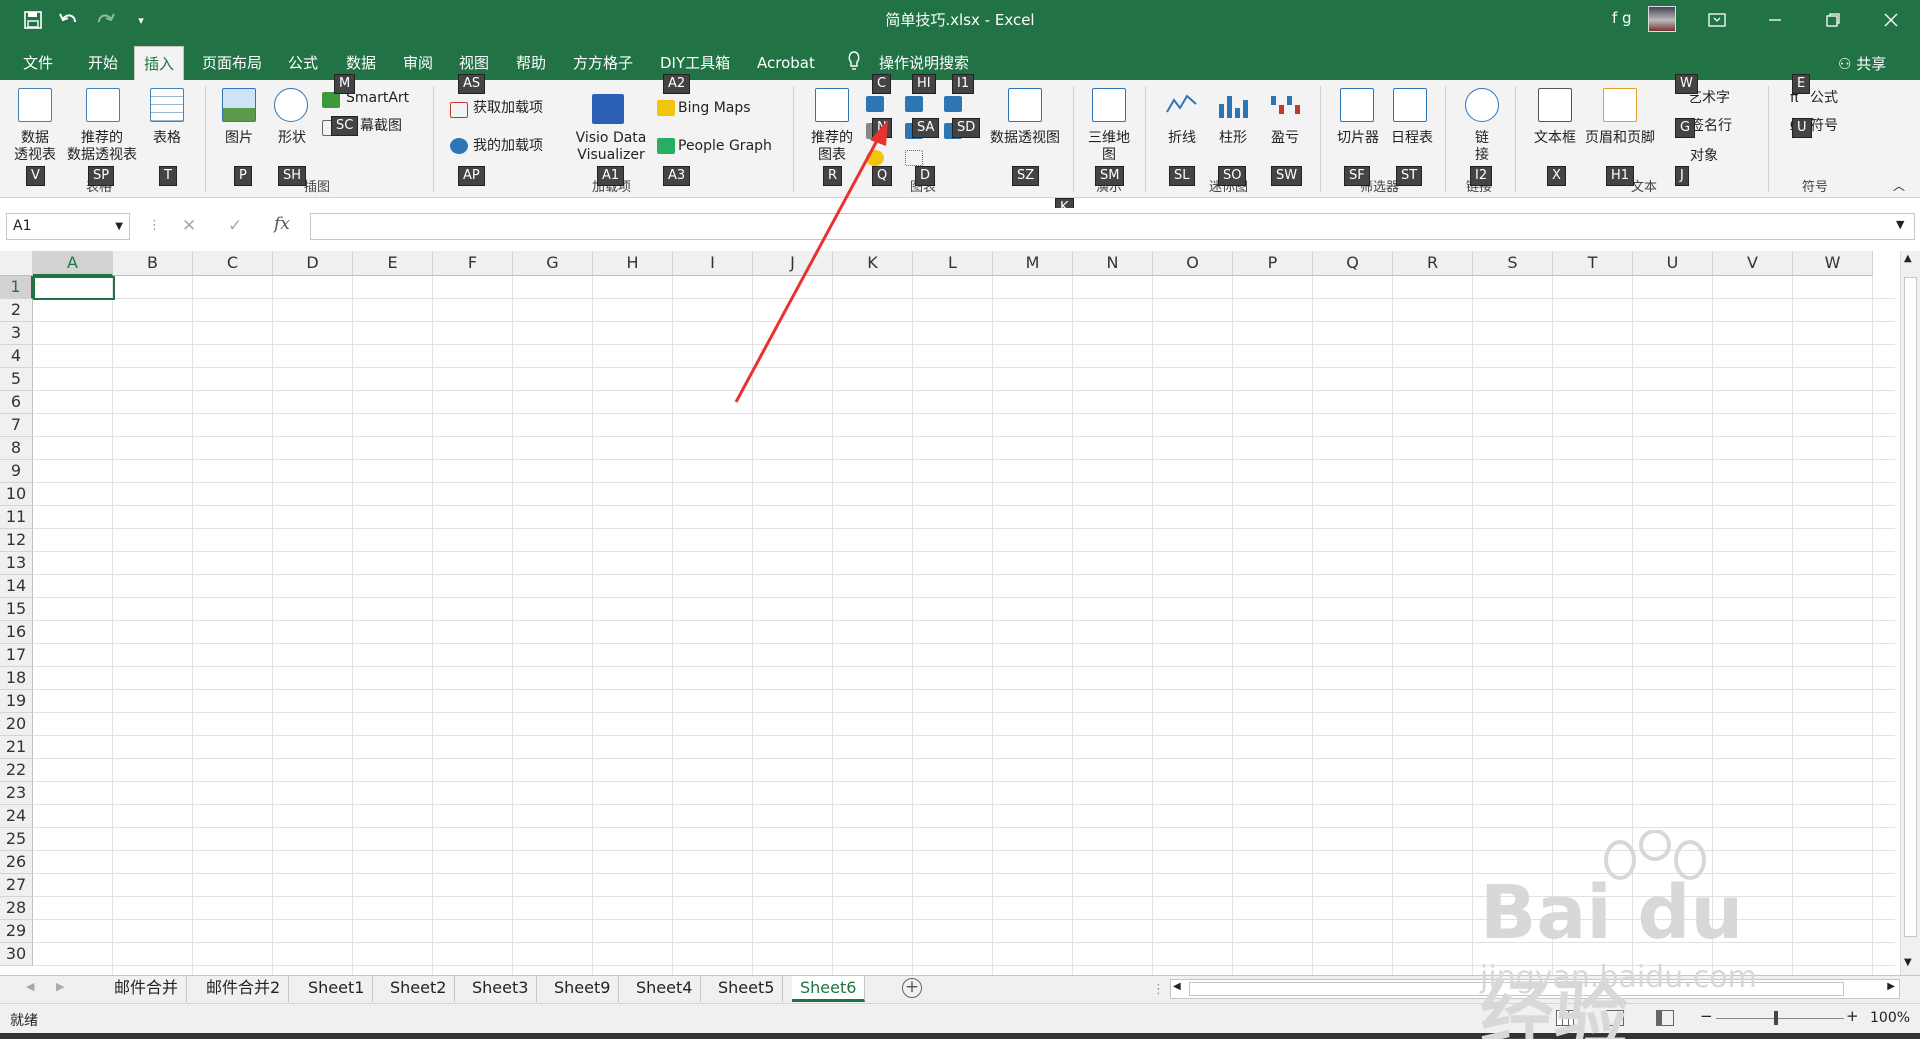 This screenshot has height=1039, width=1920. I want to click on row-header: 28, so click(16, 908).